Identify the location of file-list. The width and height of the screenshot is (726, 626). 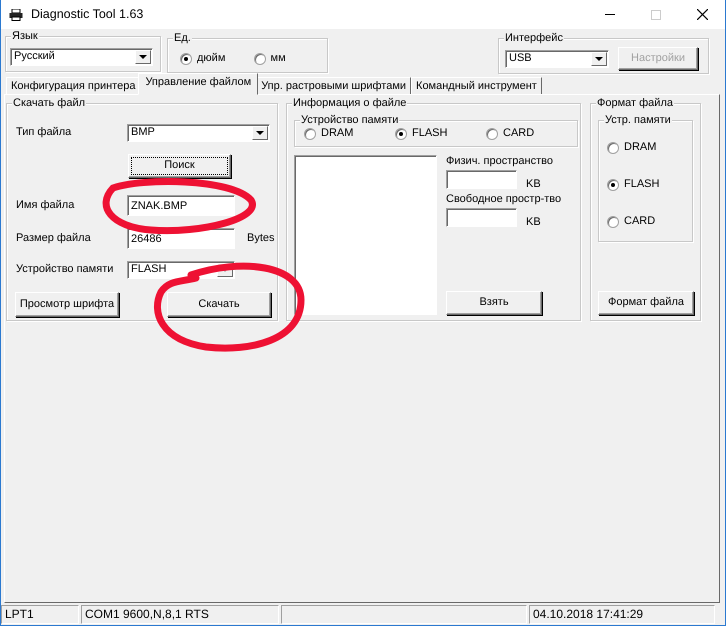
(365, 235).